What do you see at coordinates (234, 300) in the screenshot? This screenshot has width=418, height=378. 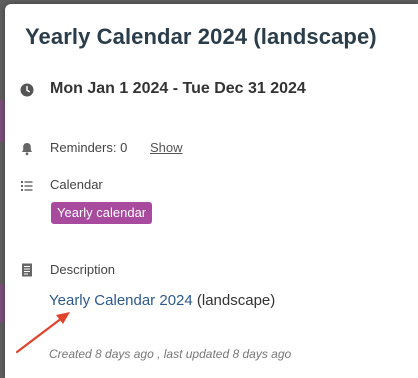 I see `description-suffix: (landscape)` at bounding box center [234, 300].